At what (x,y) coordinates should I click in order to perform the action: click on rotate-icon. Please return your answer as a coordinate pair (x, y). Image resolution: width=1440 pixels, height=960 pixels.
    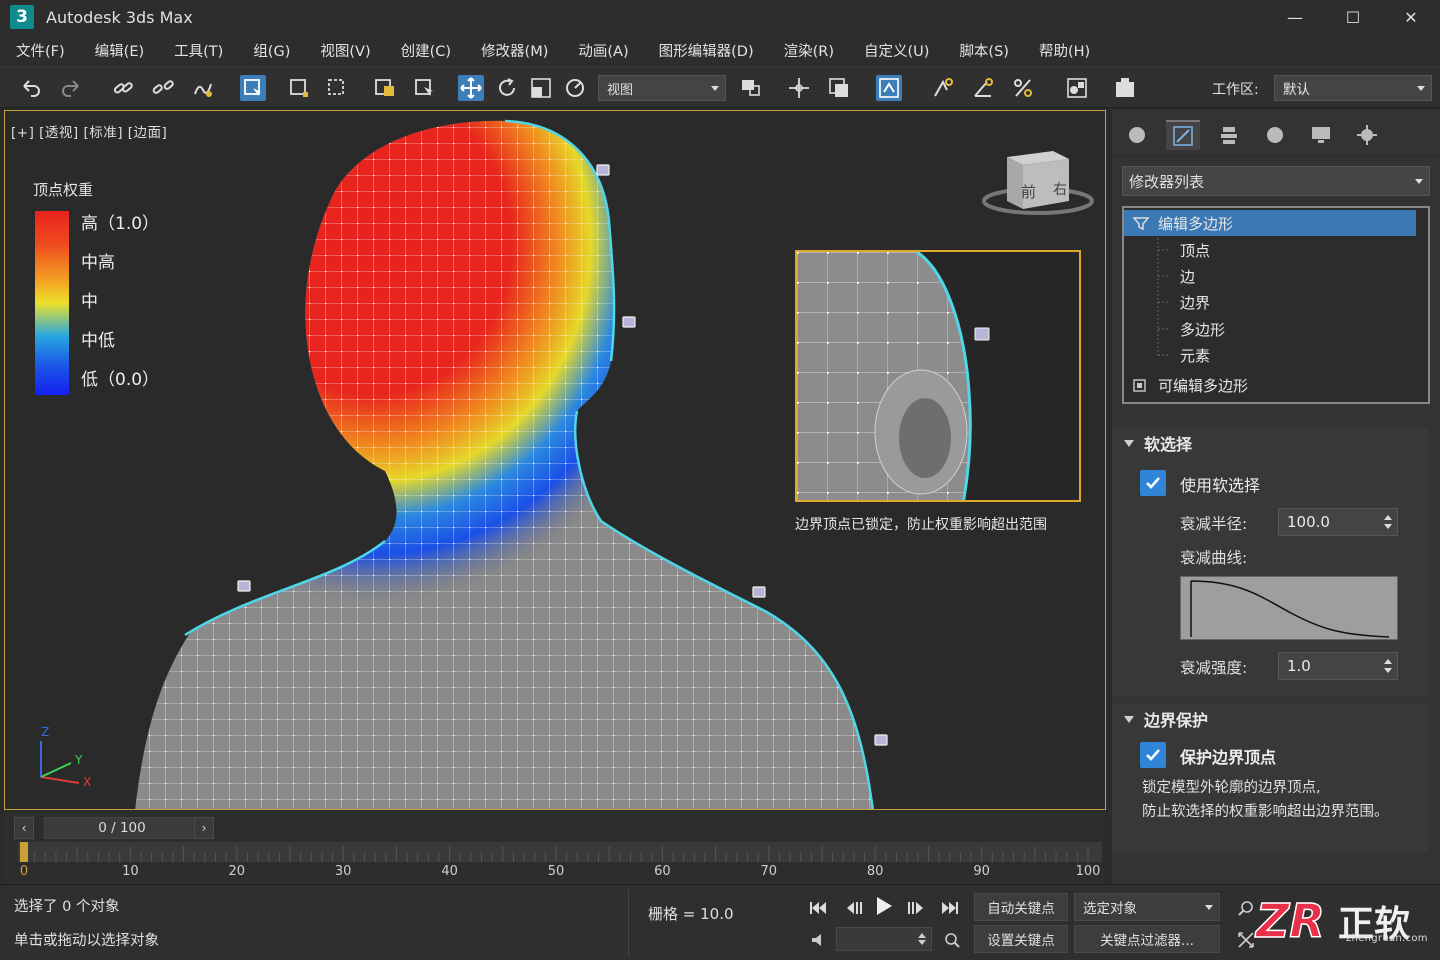
    Looking at the image, I should click on (507, 88).